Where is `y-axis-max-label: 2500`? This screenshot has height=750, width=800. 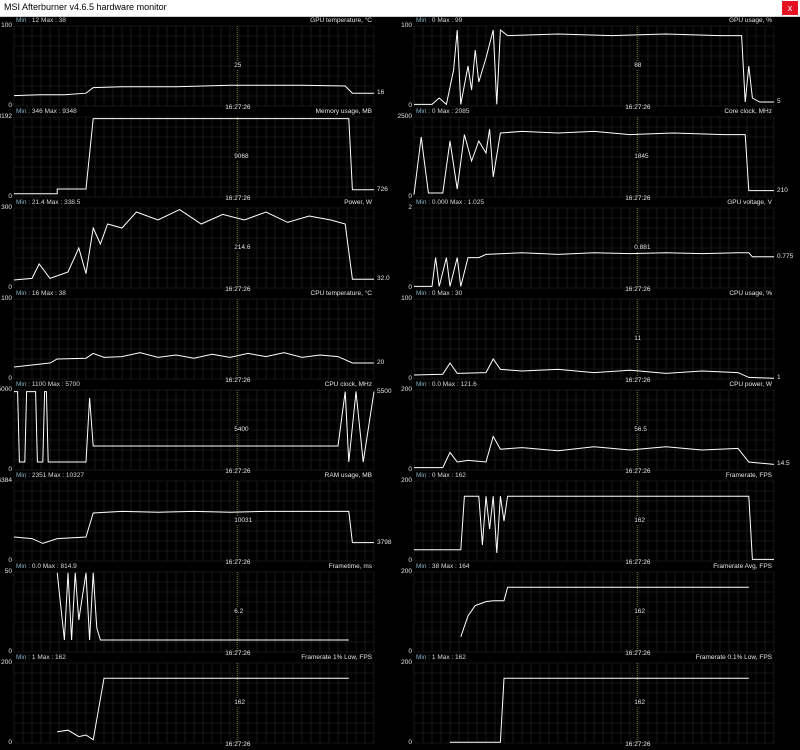 y-axis-max-label: 2500 is located at coordinates (404, 116).